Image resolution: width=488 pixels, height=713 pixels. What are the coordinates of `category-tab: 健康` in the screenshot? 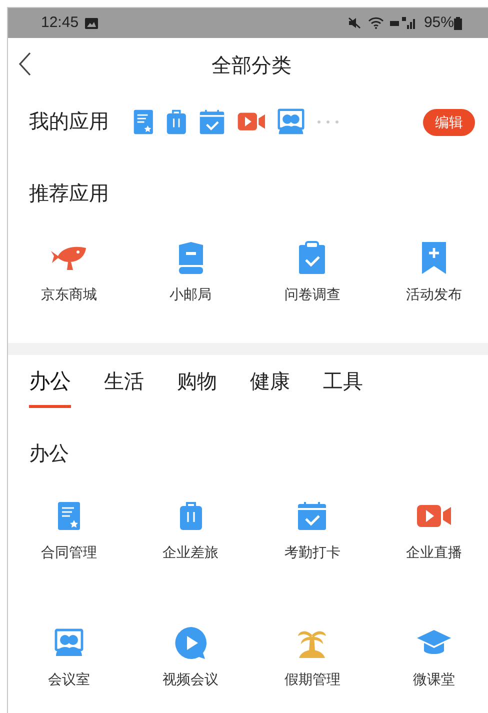 It's located at (270, 388).